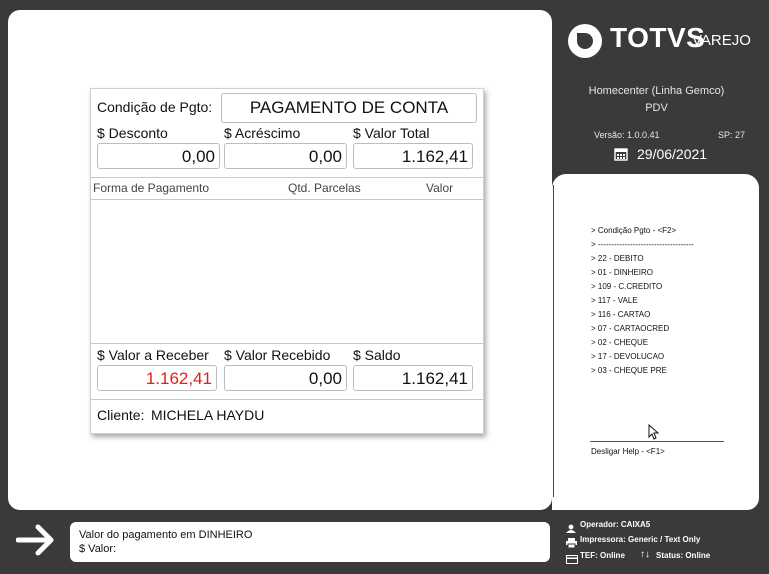 The image size is (769, 574). I want to click on condicao-field: PAGAMENTO DE CONTA, so click(349, 108).